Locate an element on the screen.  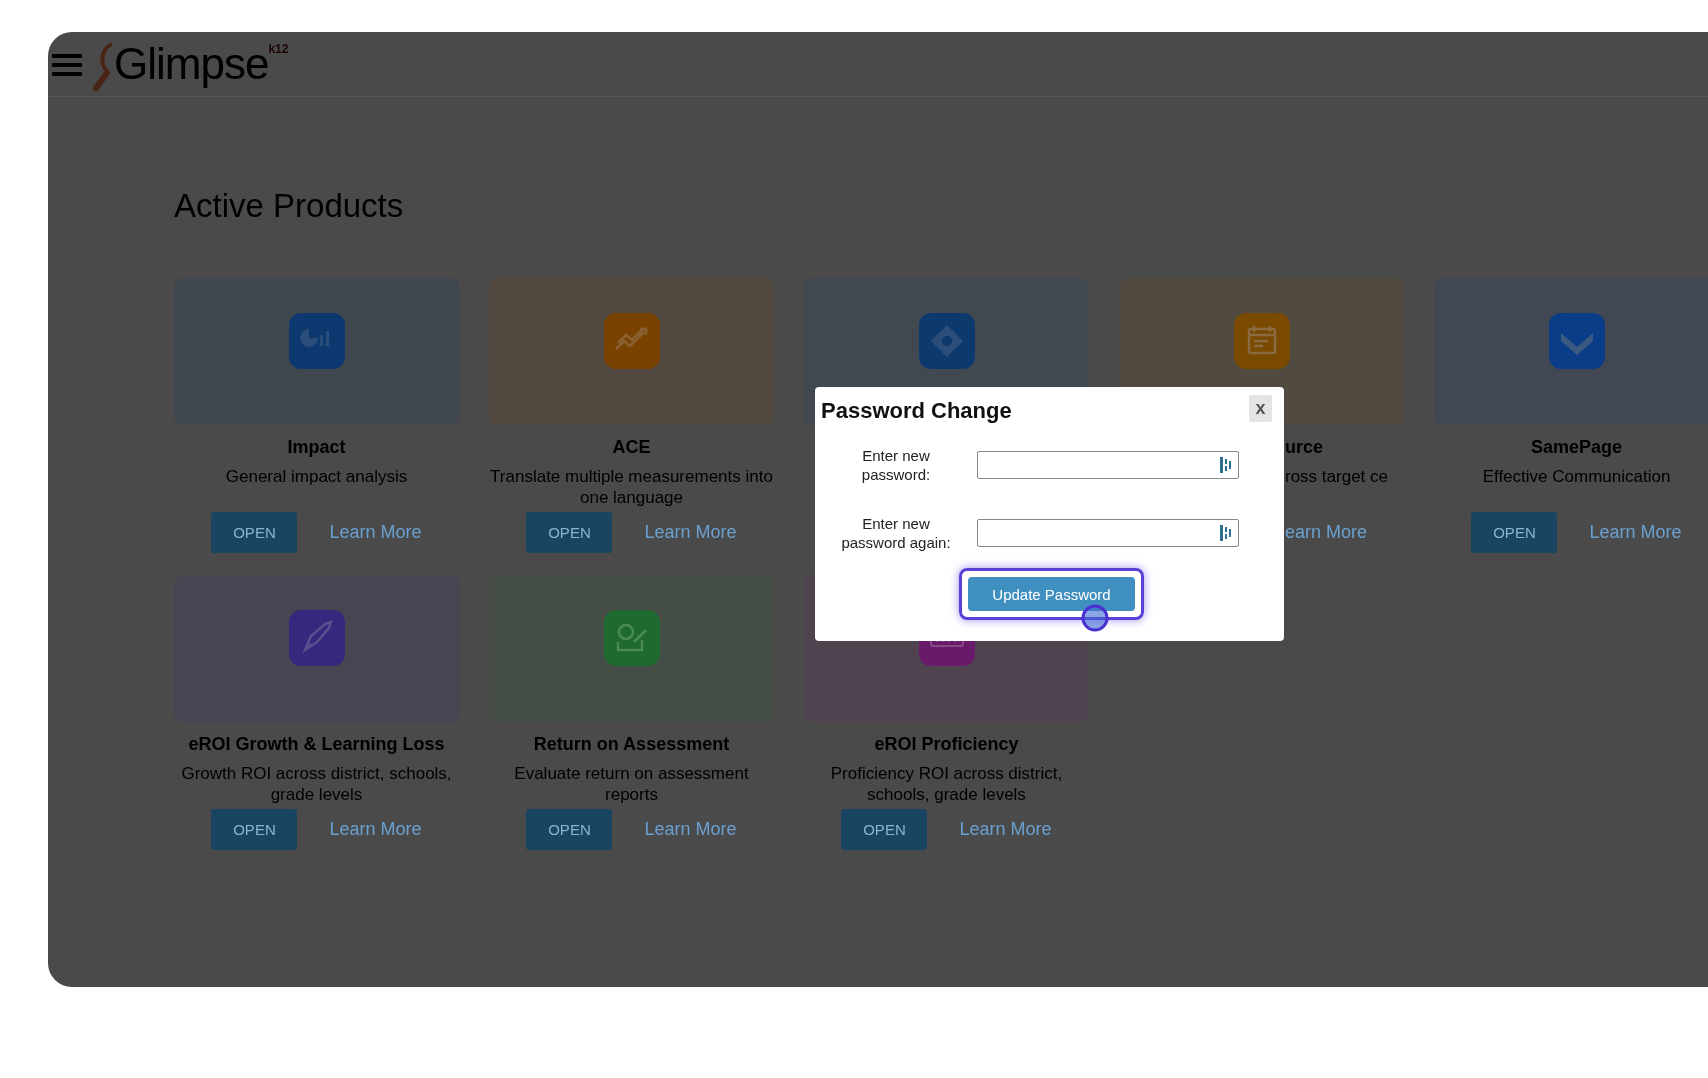
logo-superscript: k12 is located at coordinates (278, 49).